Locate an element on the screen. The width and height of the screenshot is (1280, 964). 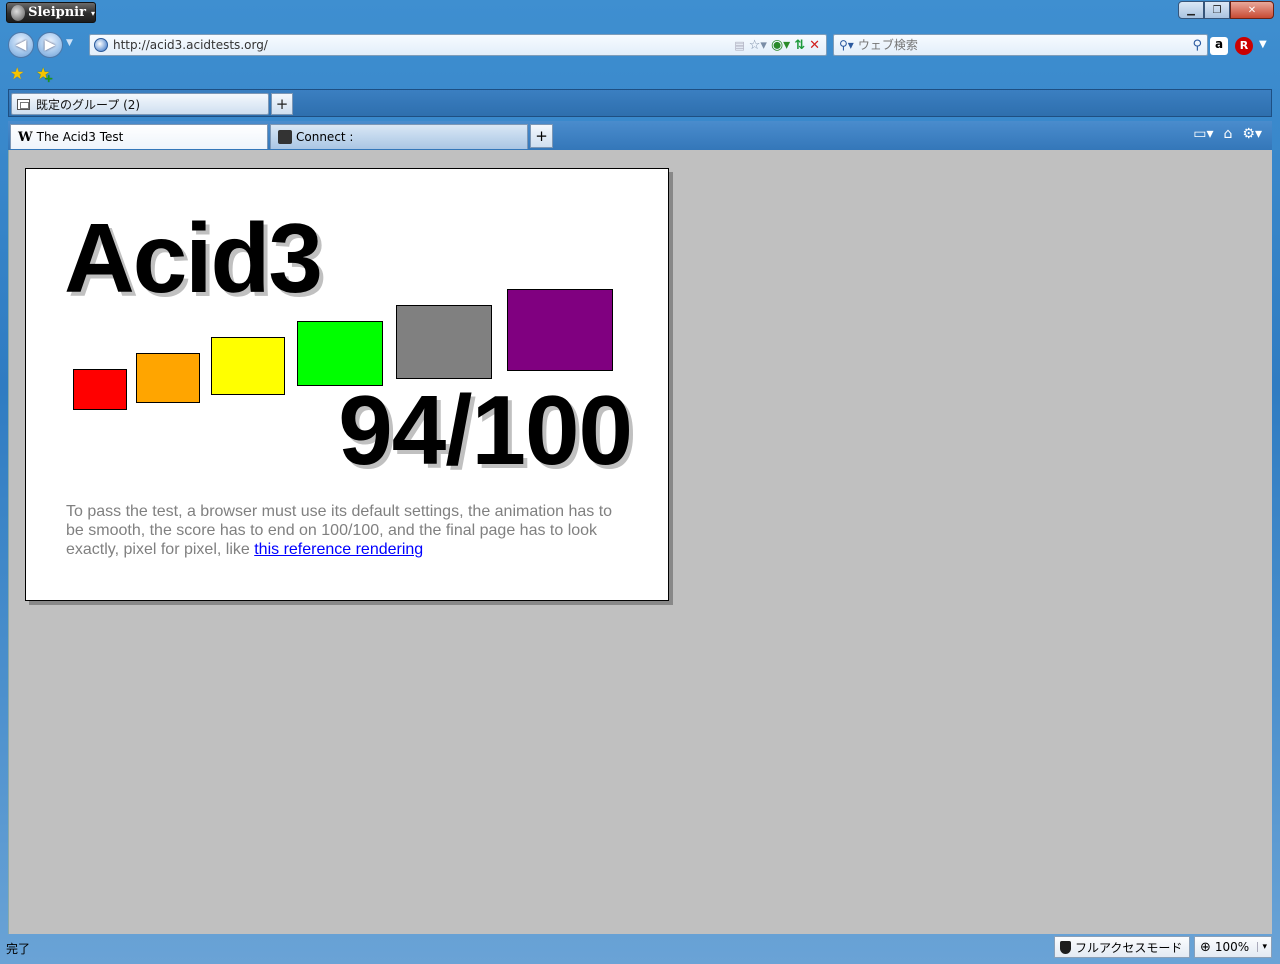
add-group-button: + is located at coordinates (282, 104).